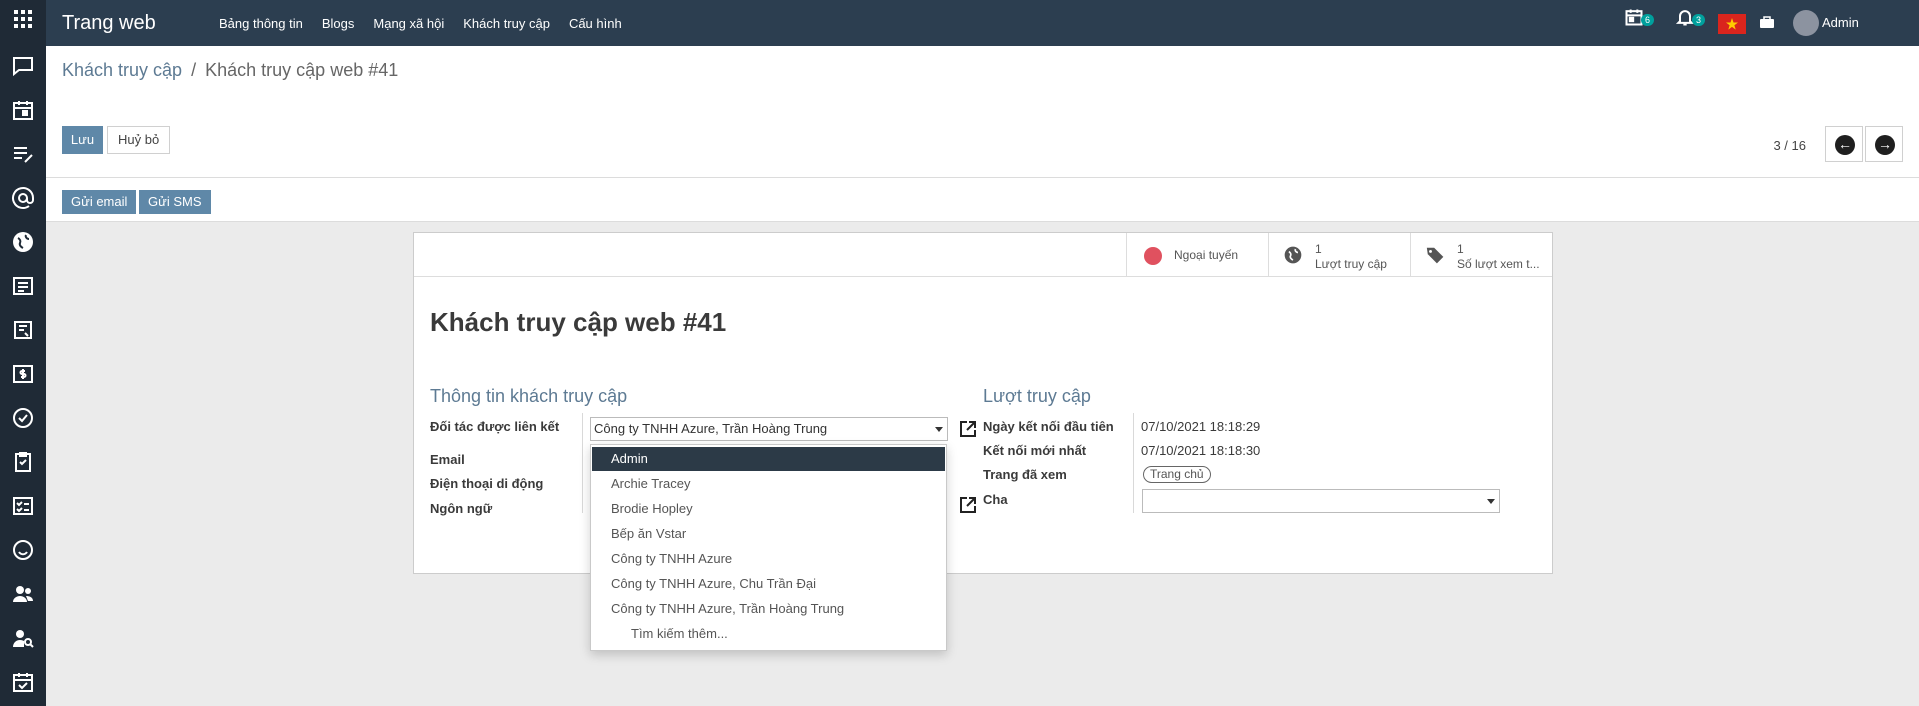  What do you see at coordinates (261, 23) in the screenshot?
I see `menu-dashboard: Bảng thông tin` at bounding box center [261, 23].